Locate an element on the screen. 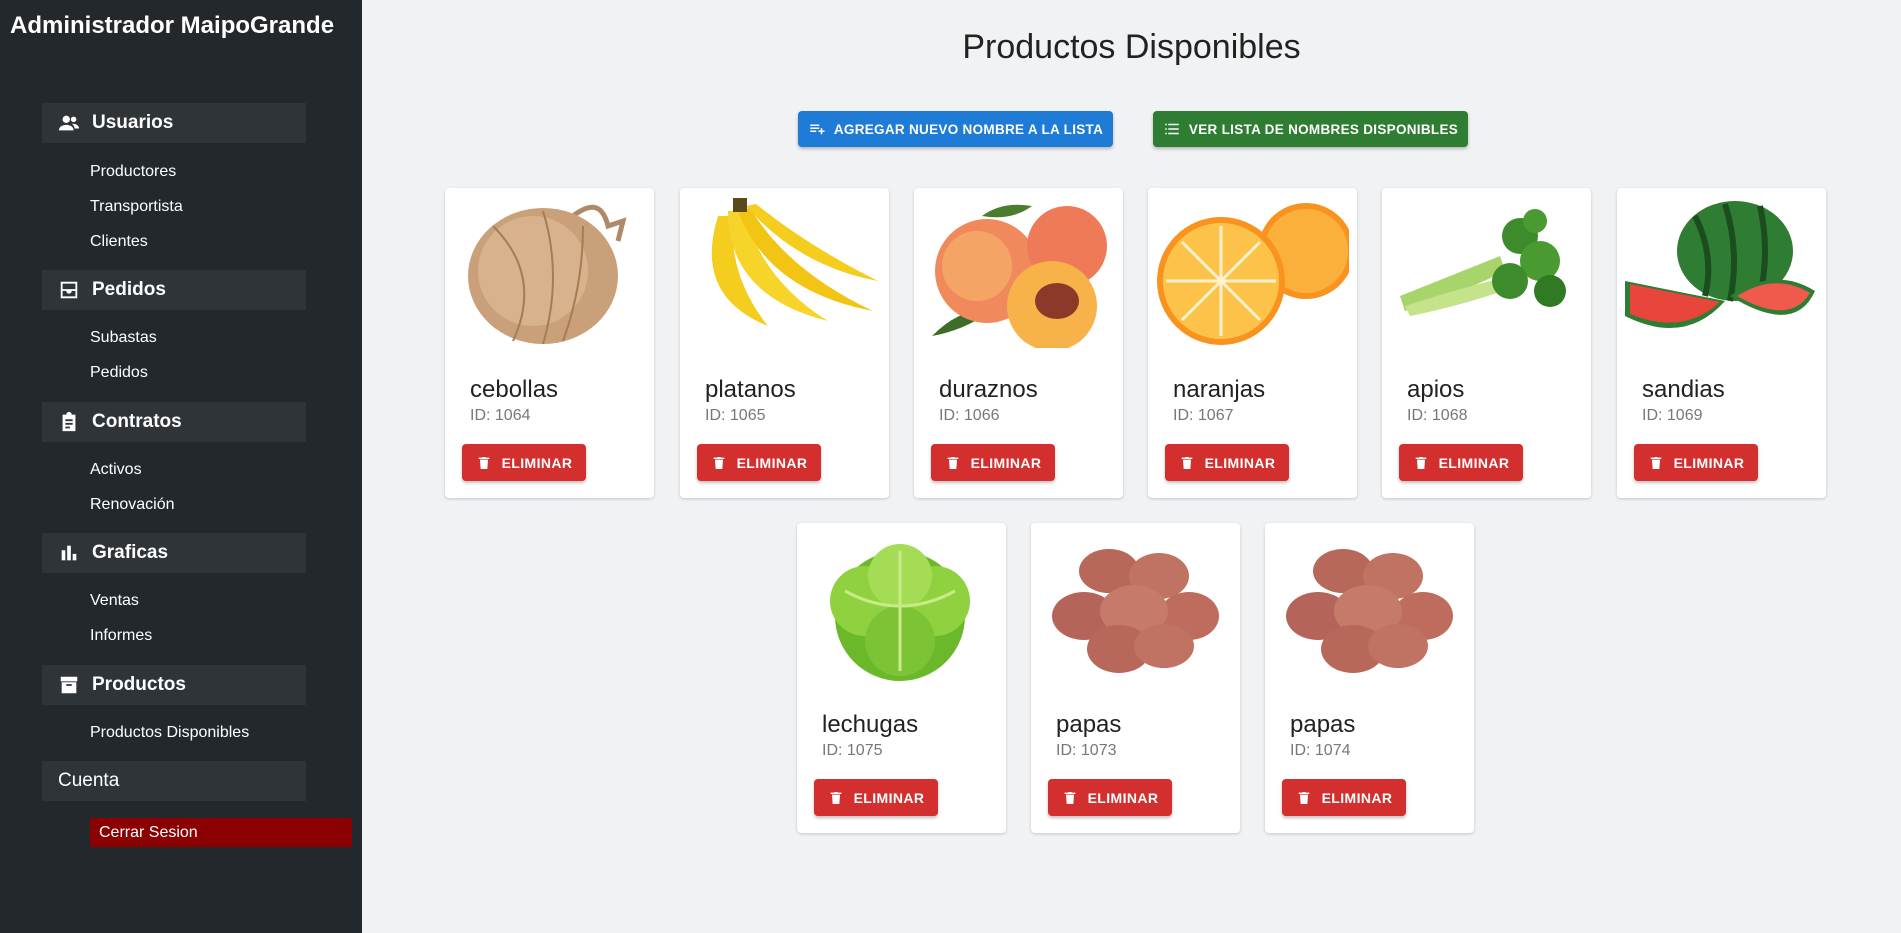 The width and height of the screenshot is (1901, 933). product-id: ID: 1074 is located at coordinates (1320, 750).